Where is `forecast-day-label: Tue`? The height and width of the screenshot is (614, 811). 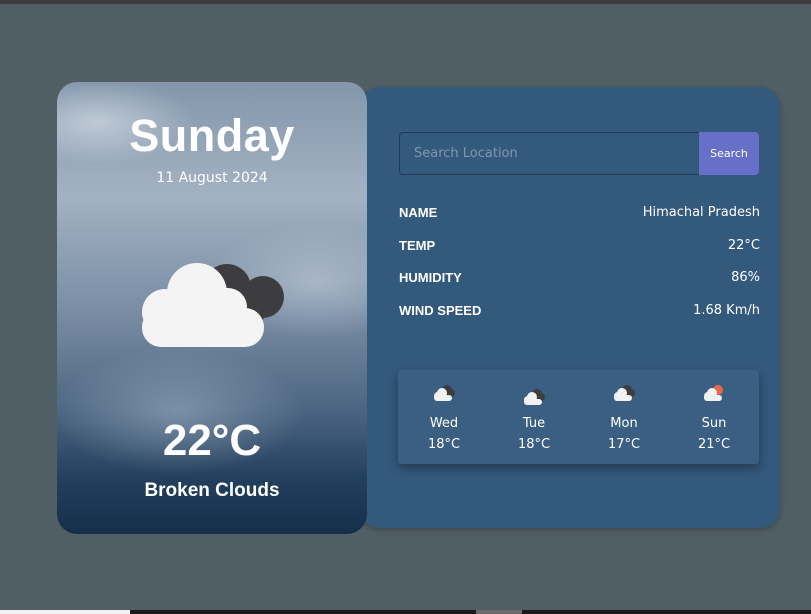 forecast-day-label: Tue is located at coordinates (534, 423).